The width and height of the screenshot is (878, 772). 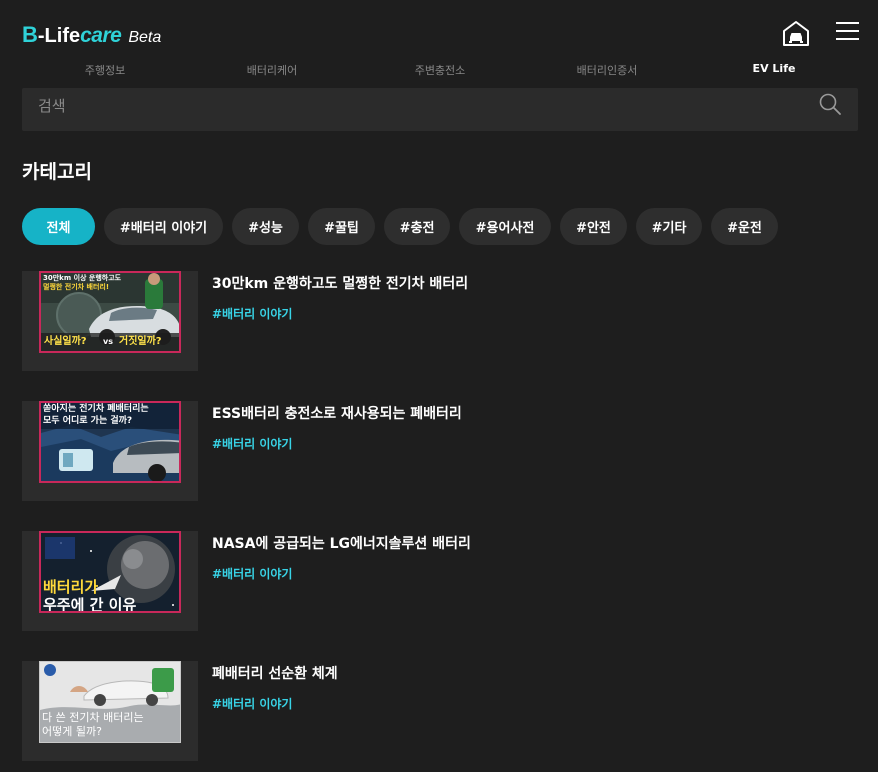 What do you see at coordinates (101, 35) in the screenshot?
I see `logo-care: care` at bounding box center [101, 35].